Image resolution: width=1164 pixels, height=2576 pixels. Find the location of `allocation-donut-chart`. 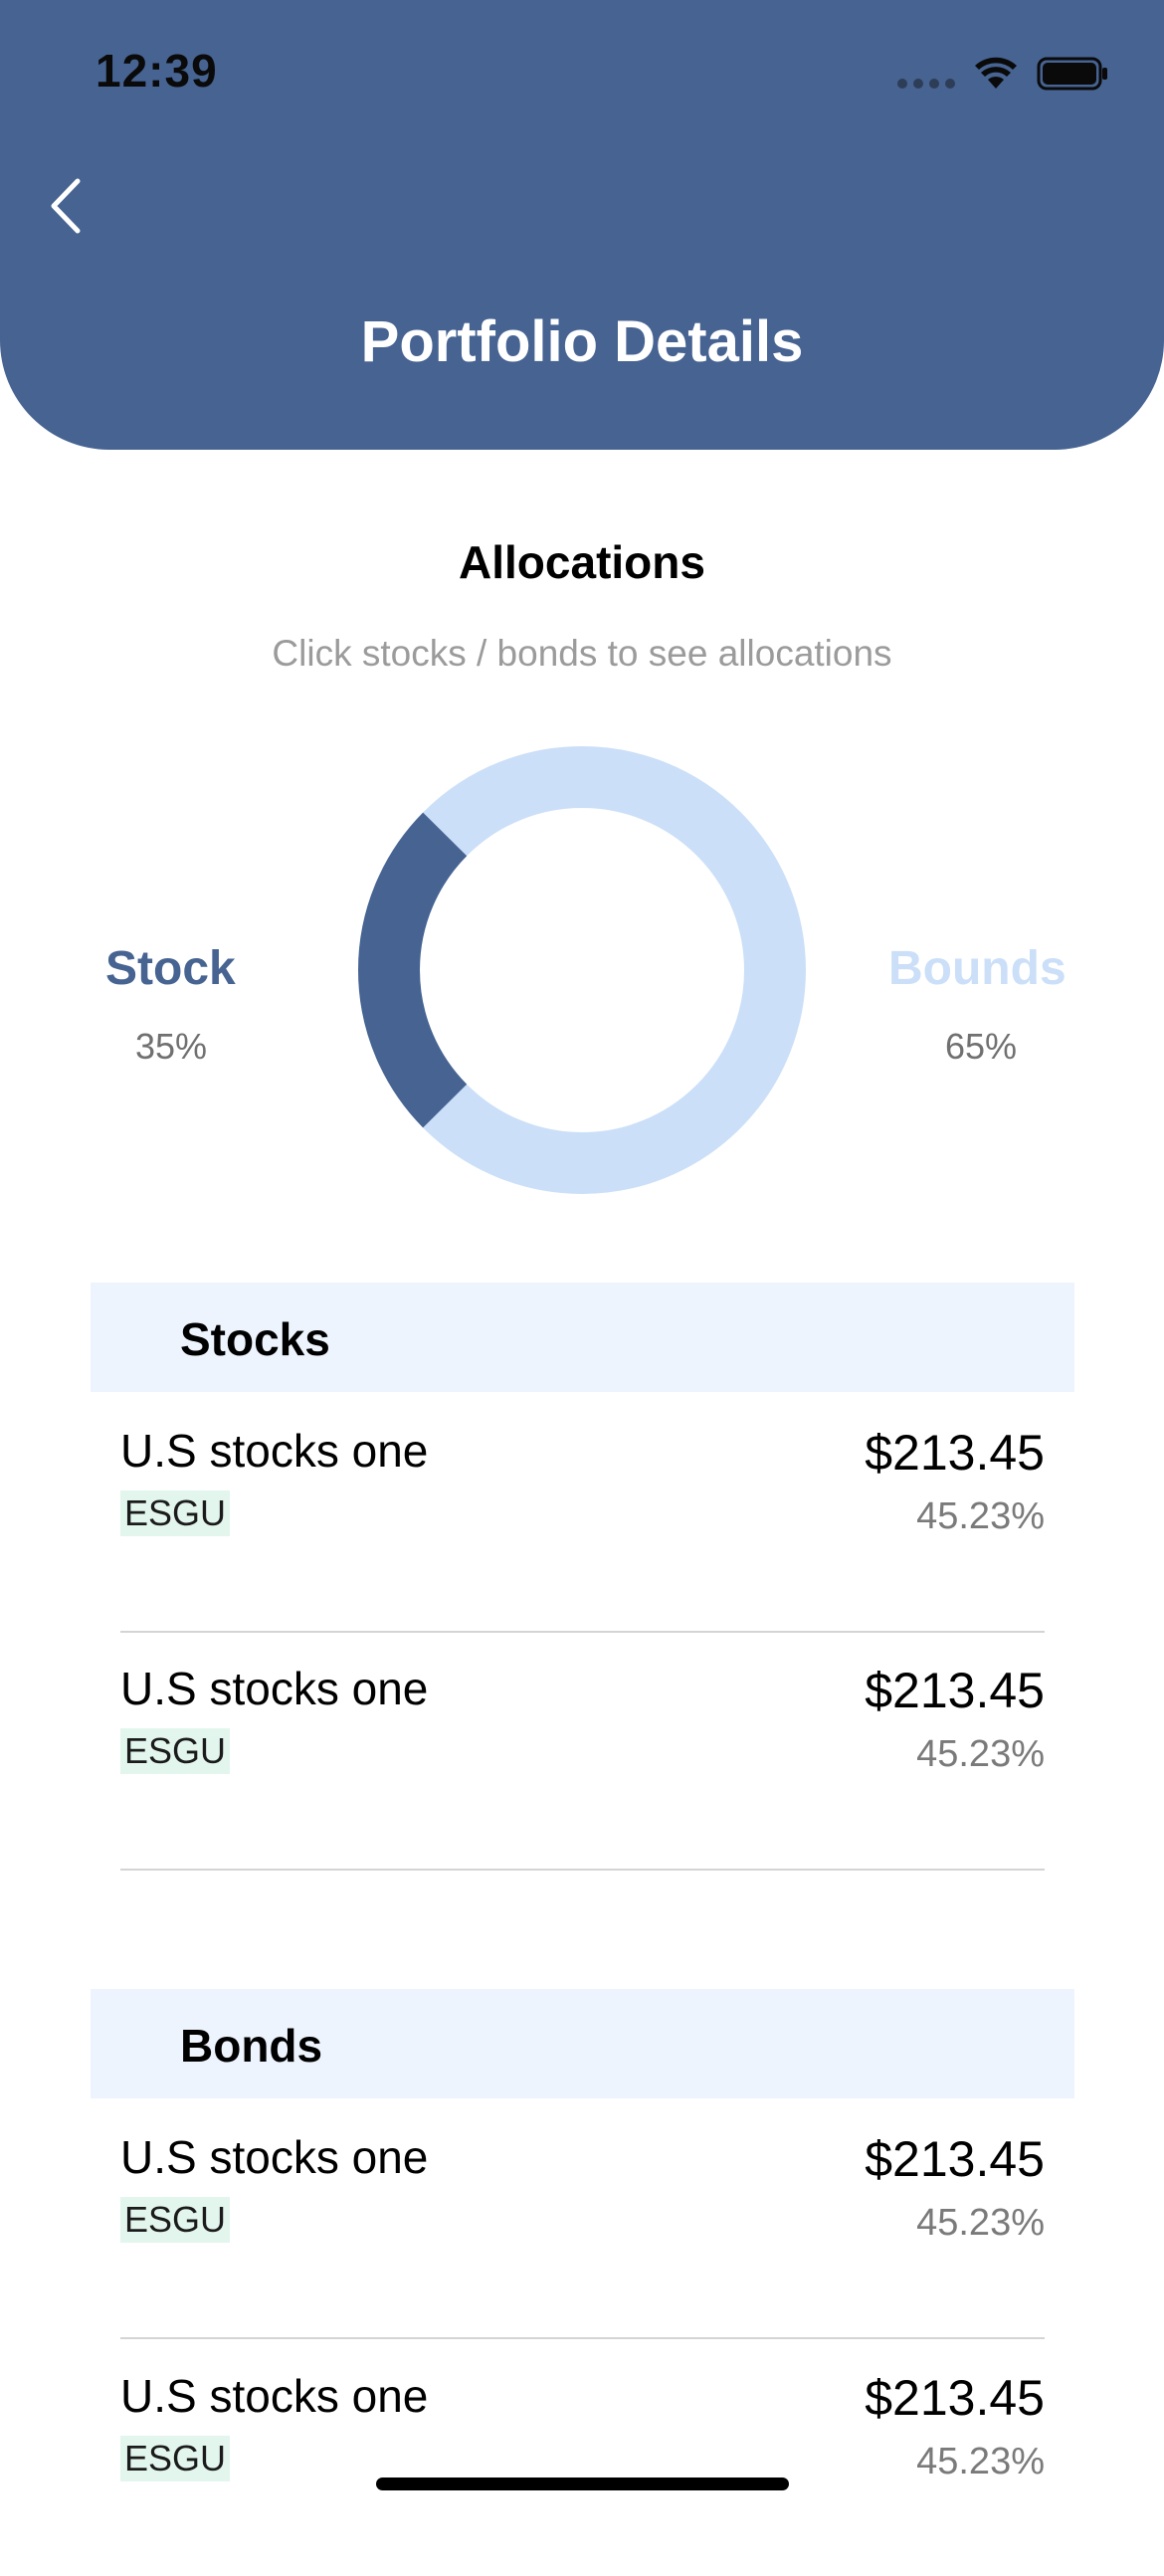

allocation-donut-chart is located at coordinates (582, 970).